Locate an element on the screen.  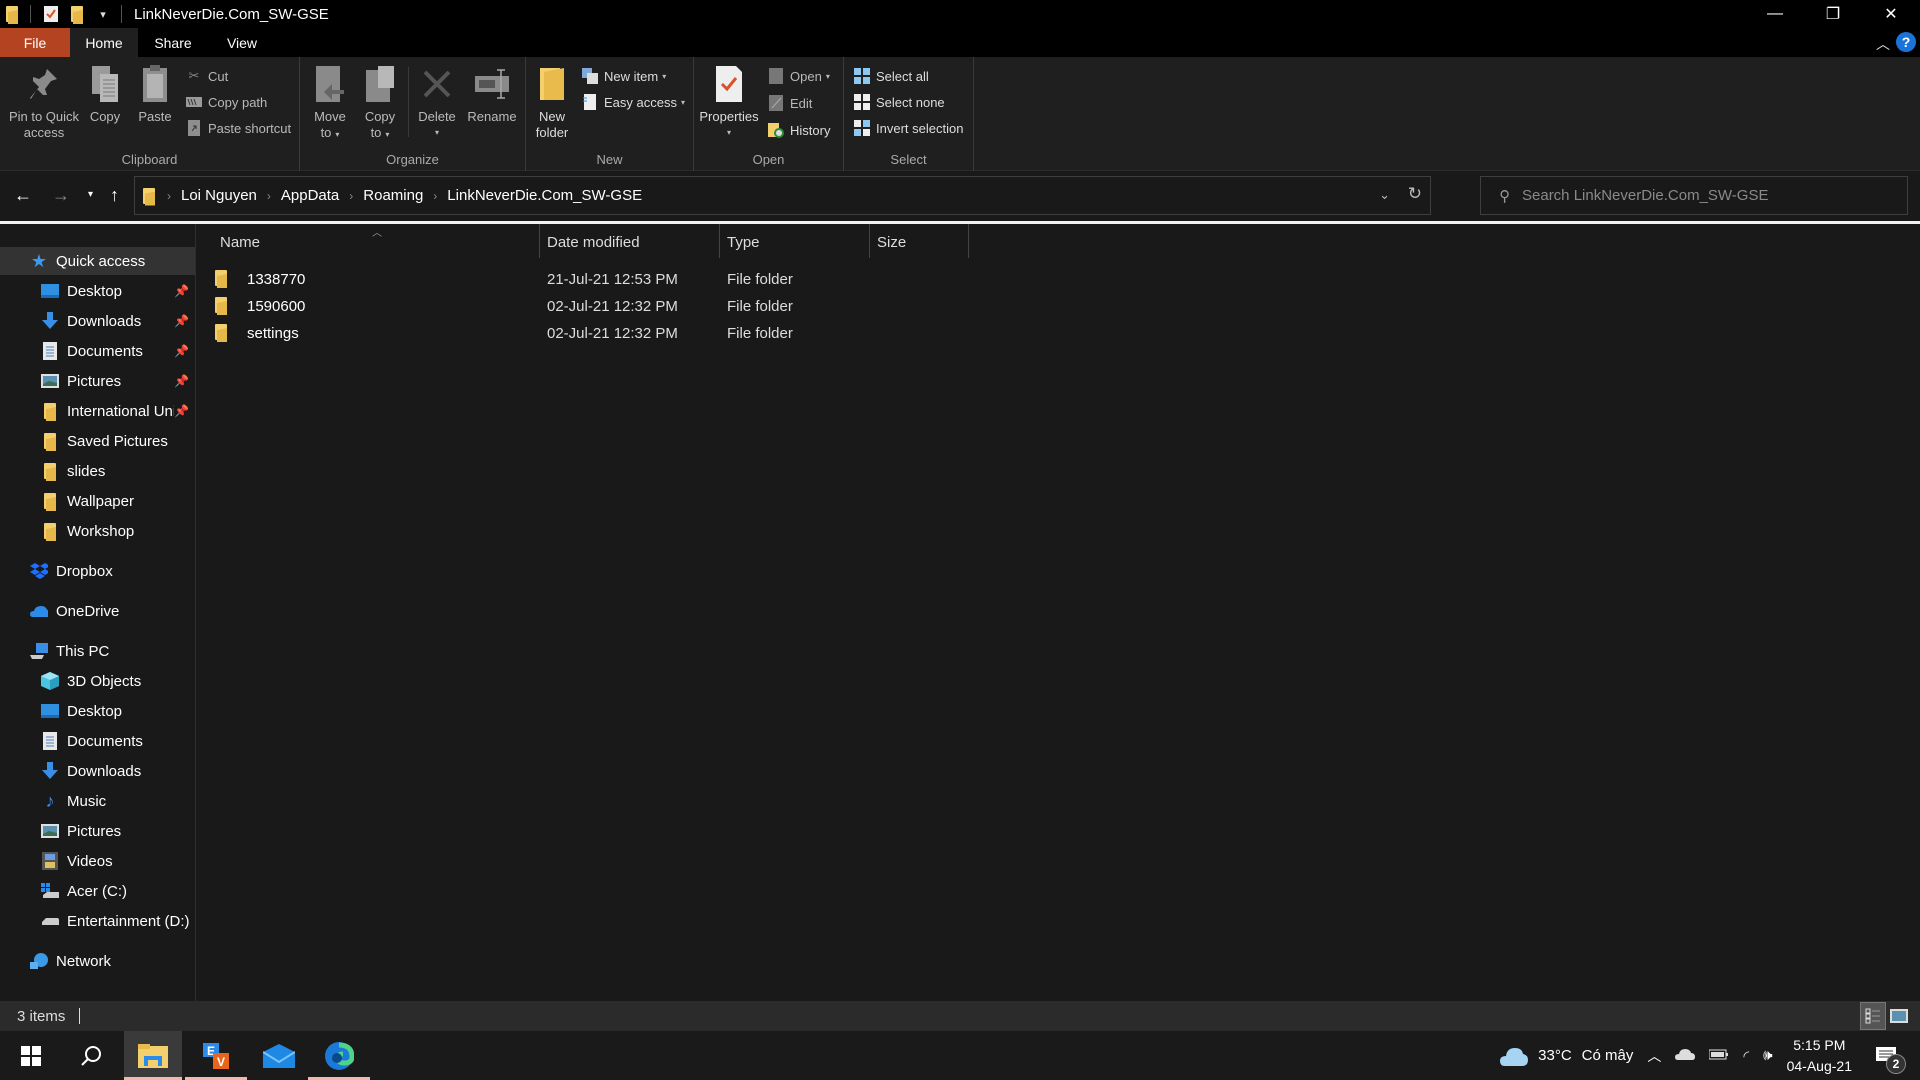
sidebar-item-saved-pictures: Saved Pictures is located at coordinates (97, 441).